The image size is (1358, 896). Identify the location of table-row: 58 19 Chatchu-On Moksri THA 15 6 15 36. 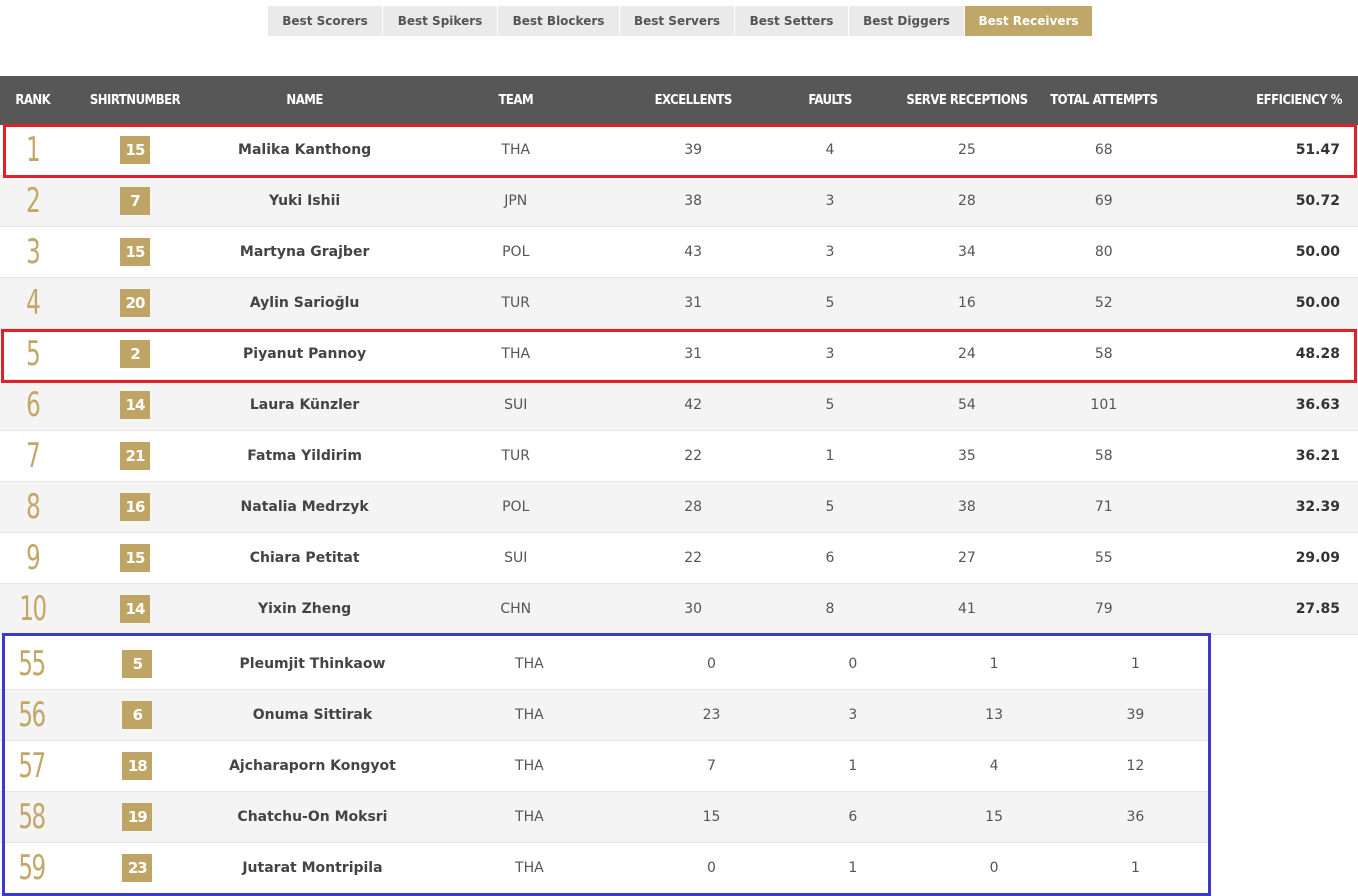
(605, 817).